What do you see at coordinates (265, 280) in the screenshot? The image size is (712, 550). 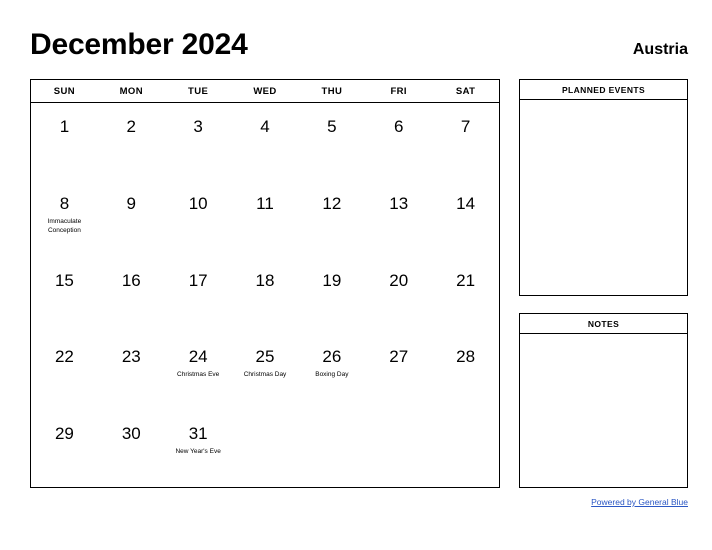 I see `day-number: 18` at bounding box center [265, 280].